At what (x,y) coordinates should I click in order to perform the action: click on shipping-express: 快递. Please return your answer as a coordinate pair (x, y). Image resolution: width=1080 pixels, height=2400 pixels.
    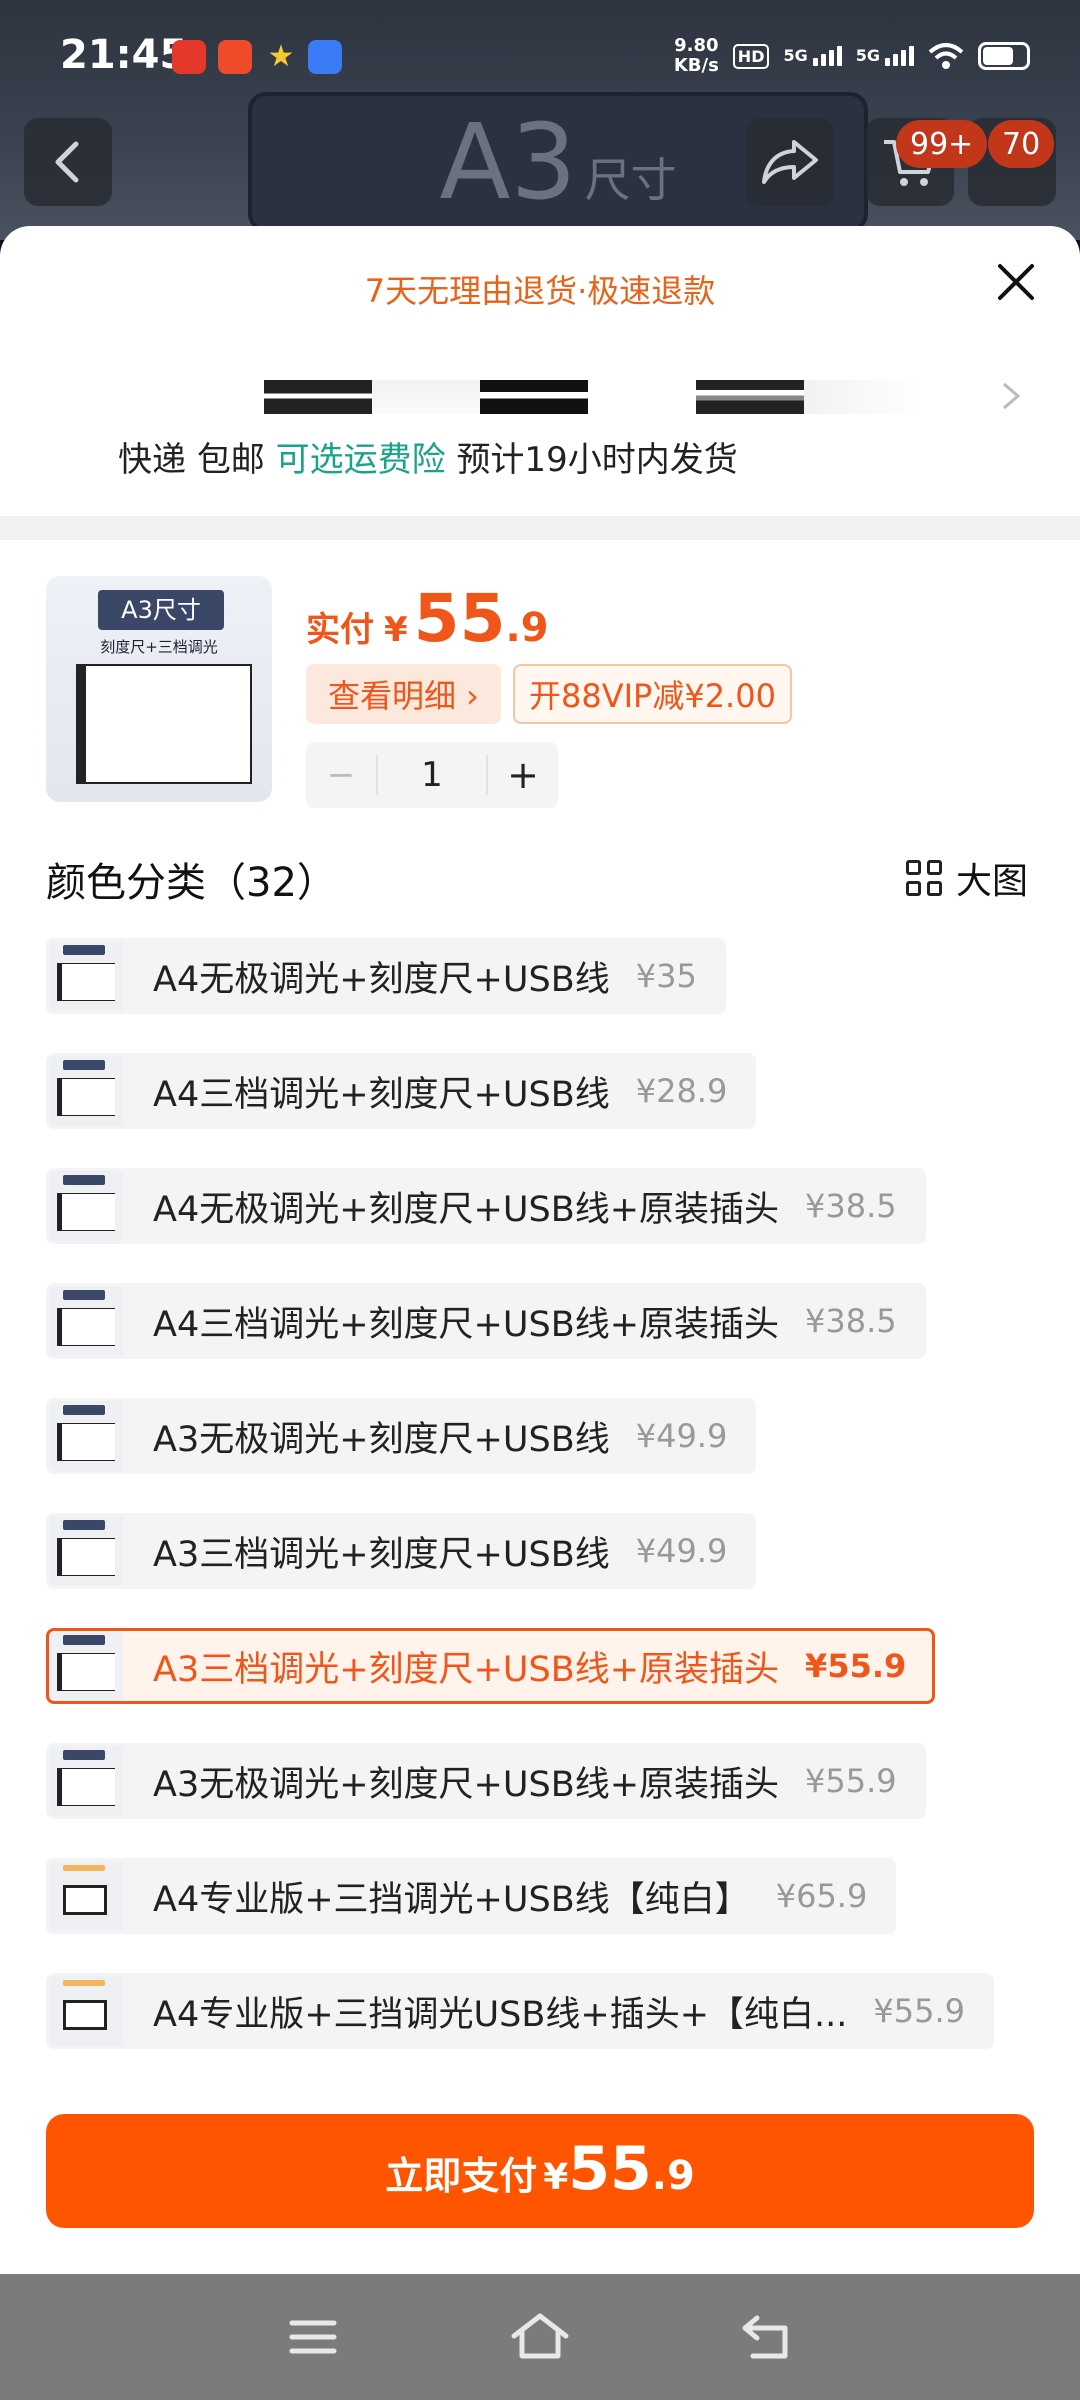
    Looking at the image, I should click on (152, 460).